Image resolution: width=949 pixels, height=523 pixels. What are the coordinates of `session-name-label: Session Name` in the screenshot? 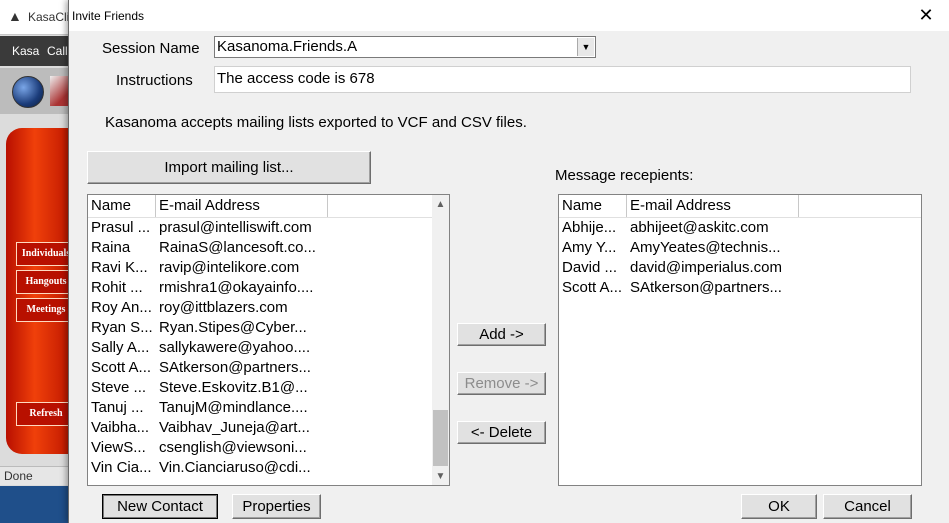 It's located at (151, 48).